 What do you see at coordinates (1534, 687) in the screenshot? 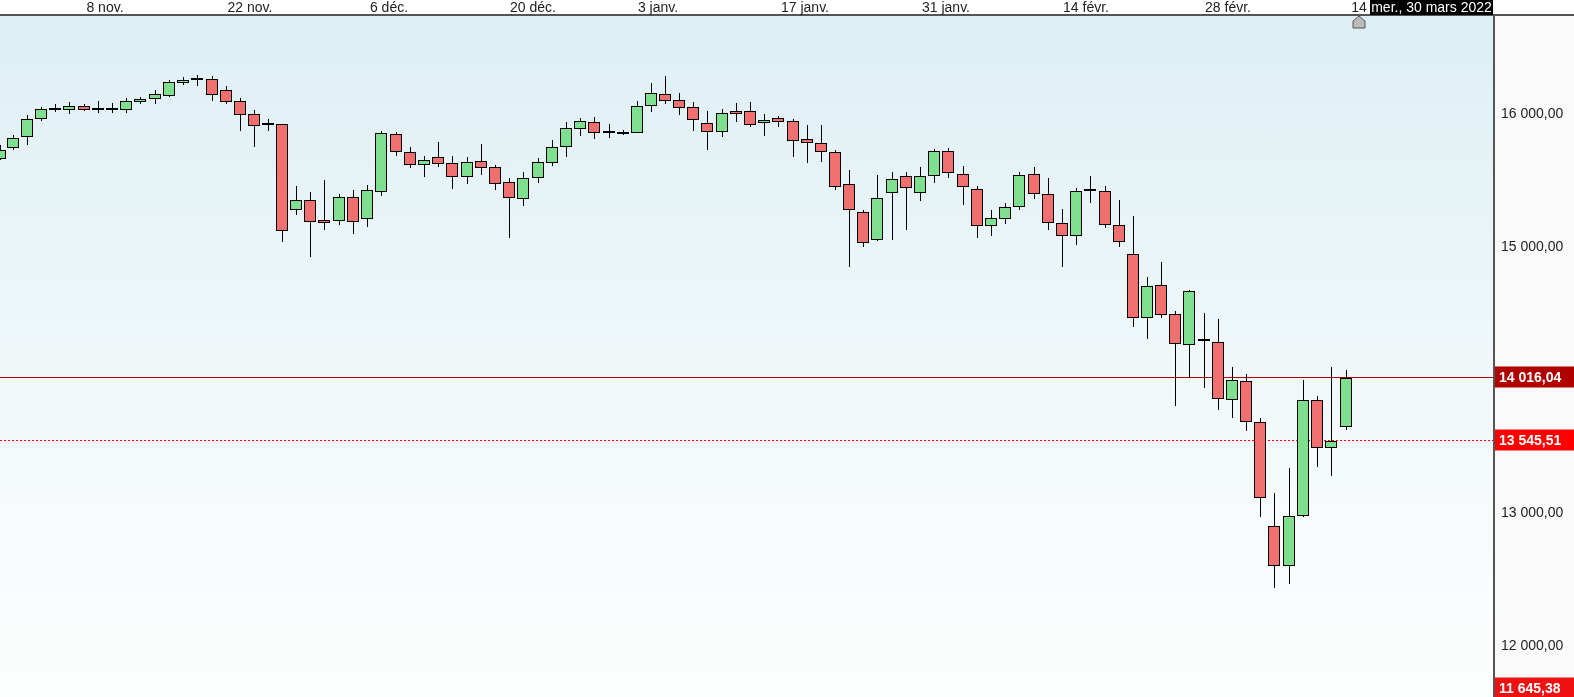
I see `price-tag: 11 645,38` at bounding box center [1534, 687].